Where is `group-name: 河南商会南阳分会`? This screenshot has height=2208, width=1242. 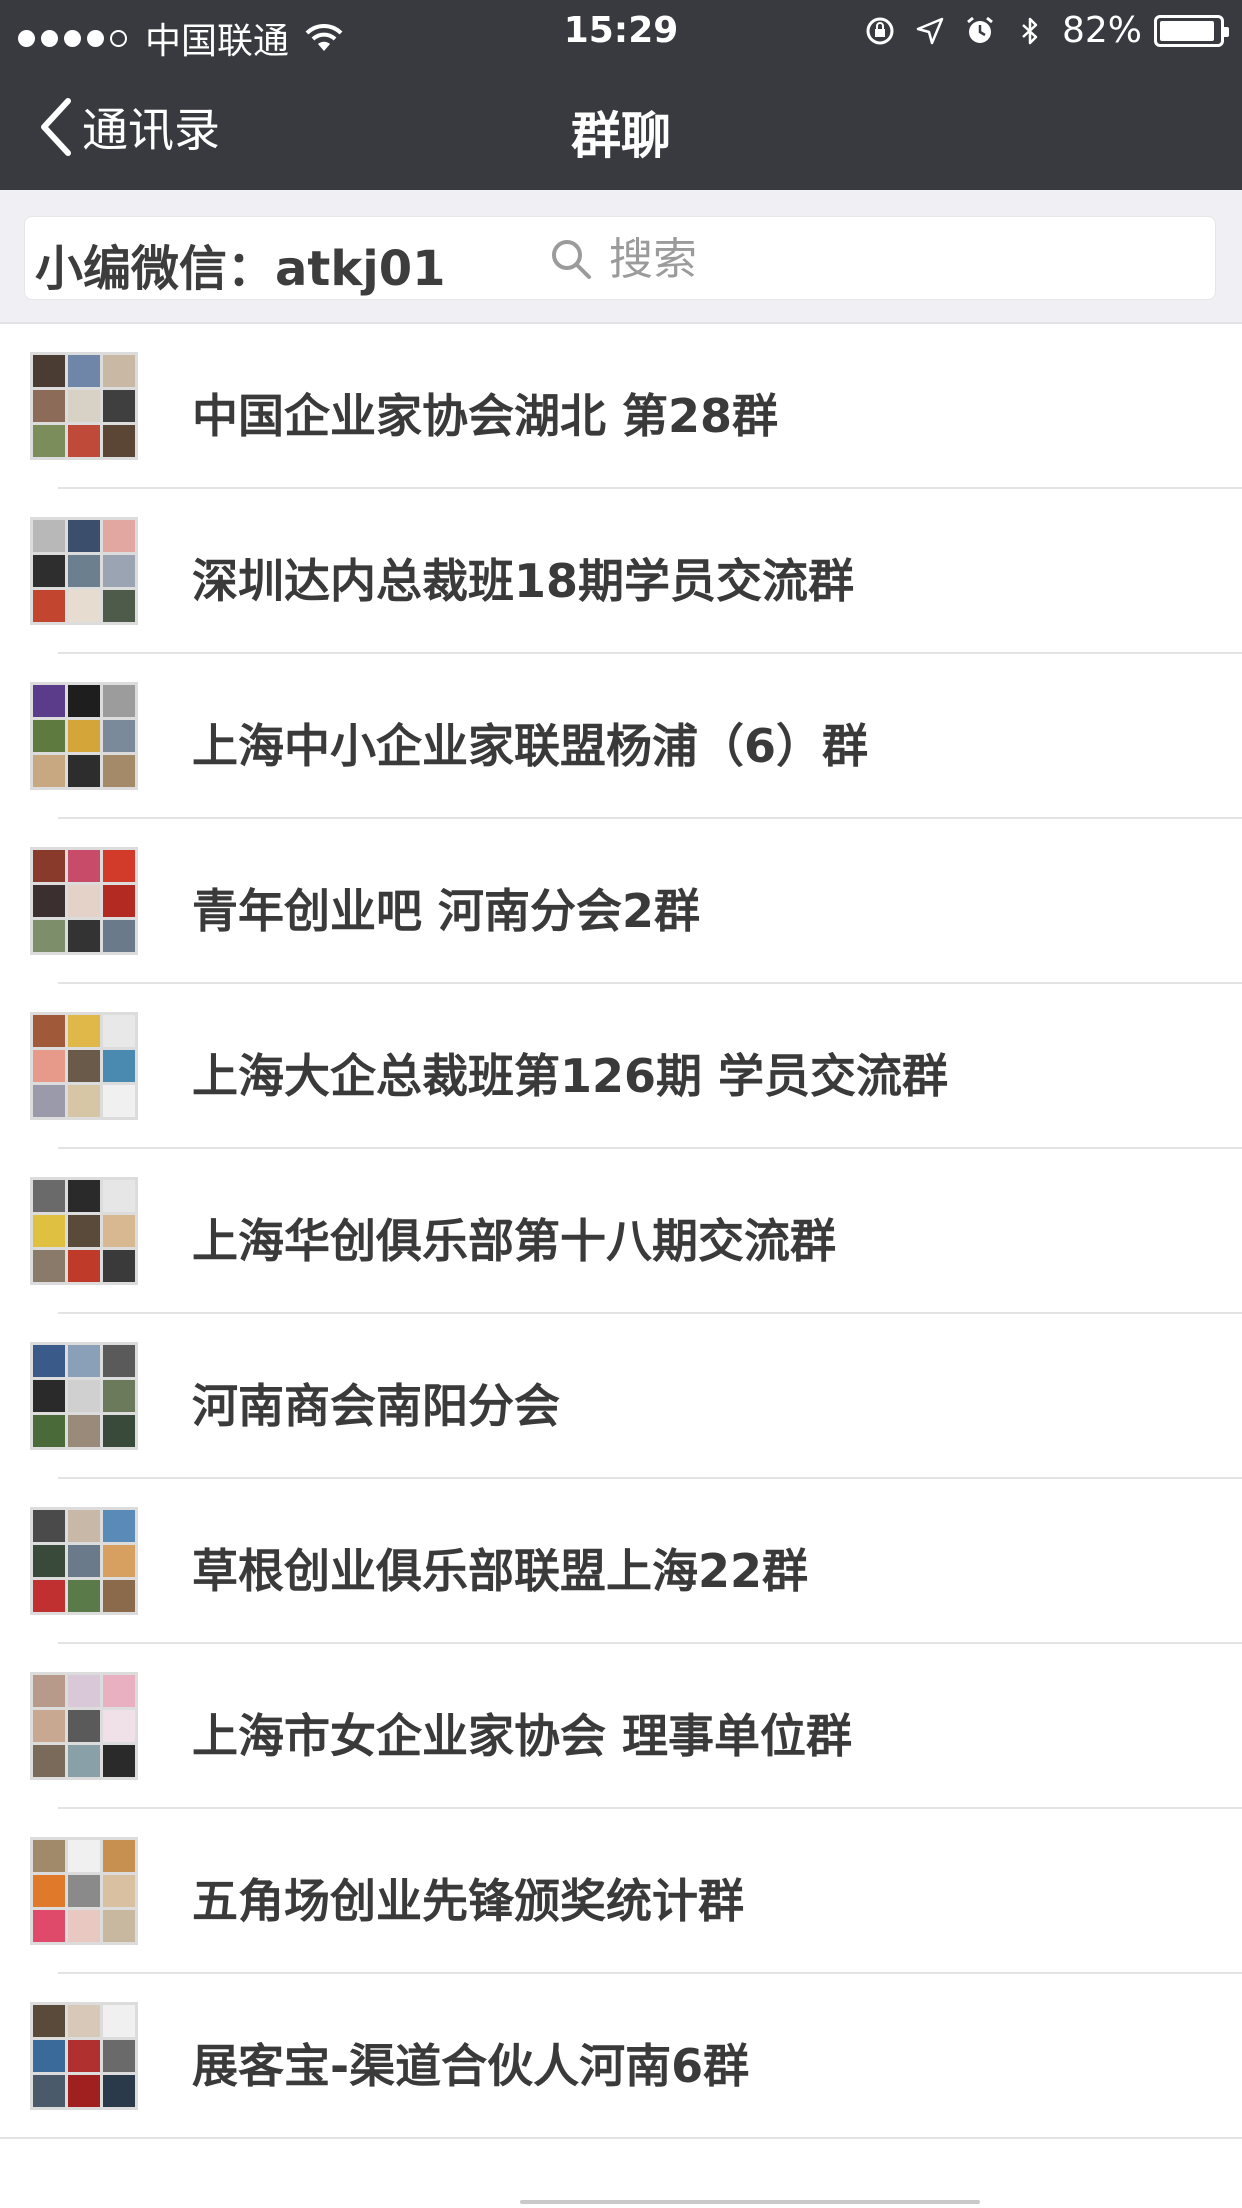
group-name: 河南商会南阳分会 is located at coordinates (376, 1406).